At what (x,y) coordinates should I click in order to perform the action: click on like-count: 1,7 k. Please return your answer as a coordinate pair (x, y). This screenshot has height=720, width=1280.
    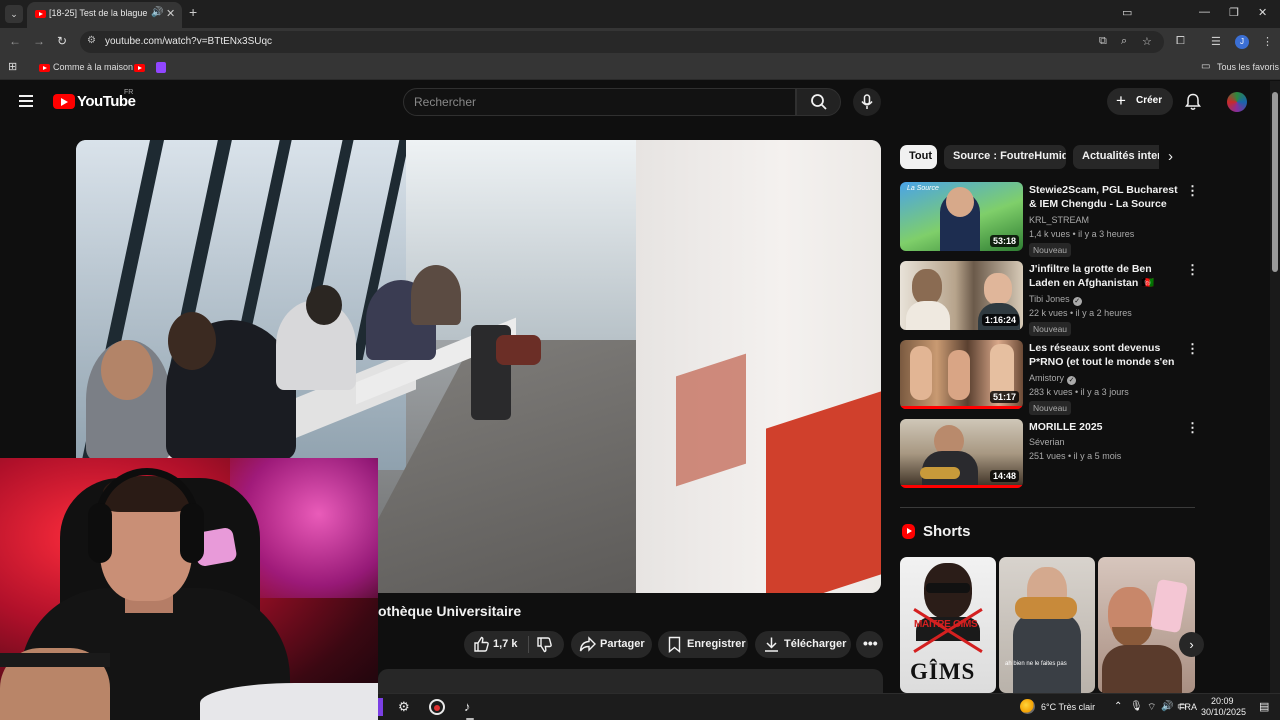
    Looking at the image, I should click on (505, 644).